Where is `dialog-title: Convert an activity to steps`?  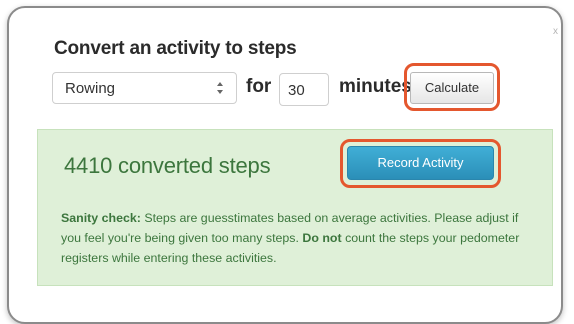
dialog-title: Convert an activity to steps is located at coordinates (175, 48).